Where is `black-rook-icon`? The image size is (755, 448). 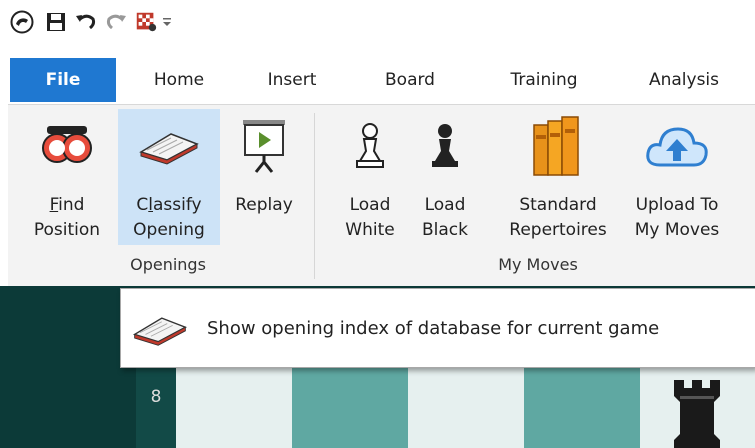 black-rook-icon is located at coordinates (697, 412).